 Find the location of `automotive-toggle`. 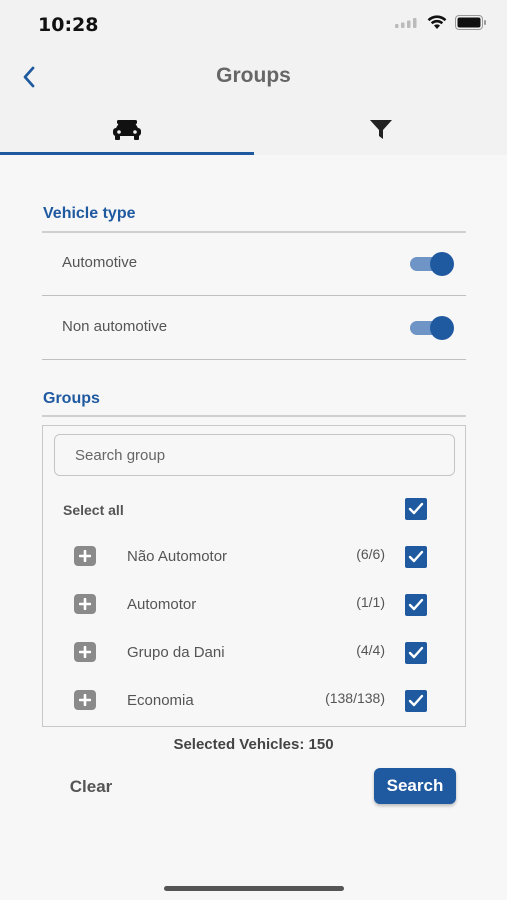

automotive-toggle is located at coordinates (432, 264).